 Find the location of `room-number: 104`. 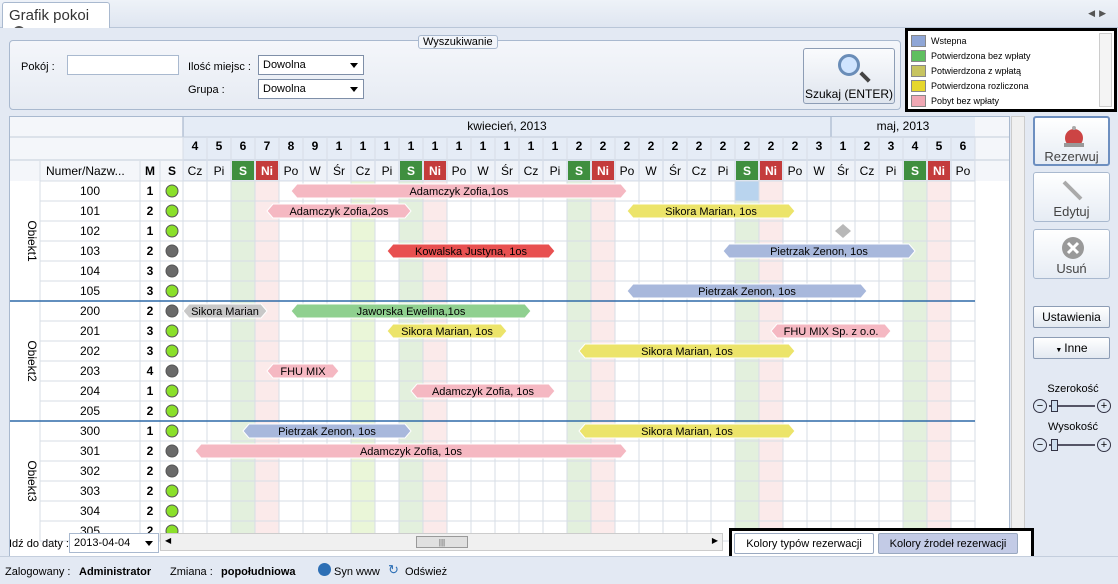

room-number: 104 is located at coordinates (90, 271).